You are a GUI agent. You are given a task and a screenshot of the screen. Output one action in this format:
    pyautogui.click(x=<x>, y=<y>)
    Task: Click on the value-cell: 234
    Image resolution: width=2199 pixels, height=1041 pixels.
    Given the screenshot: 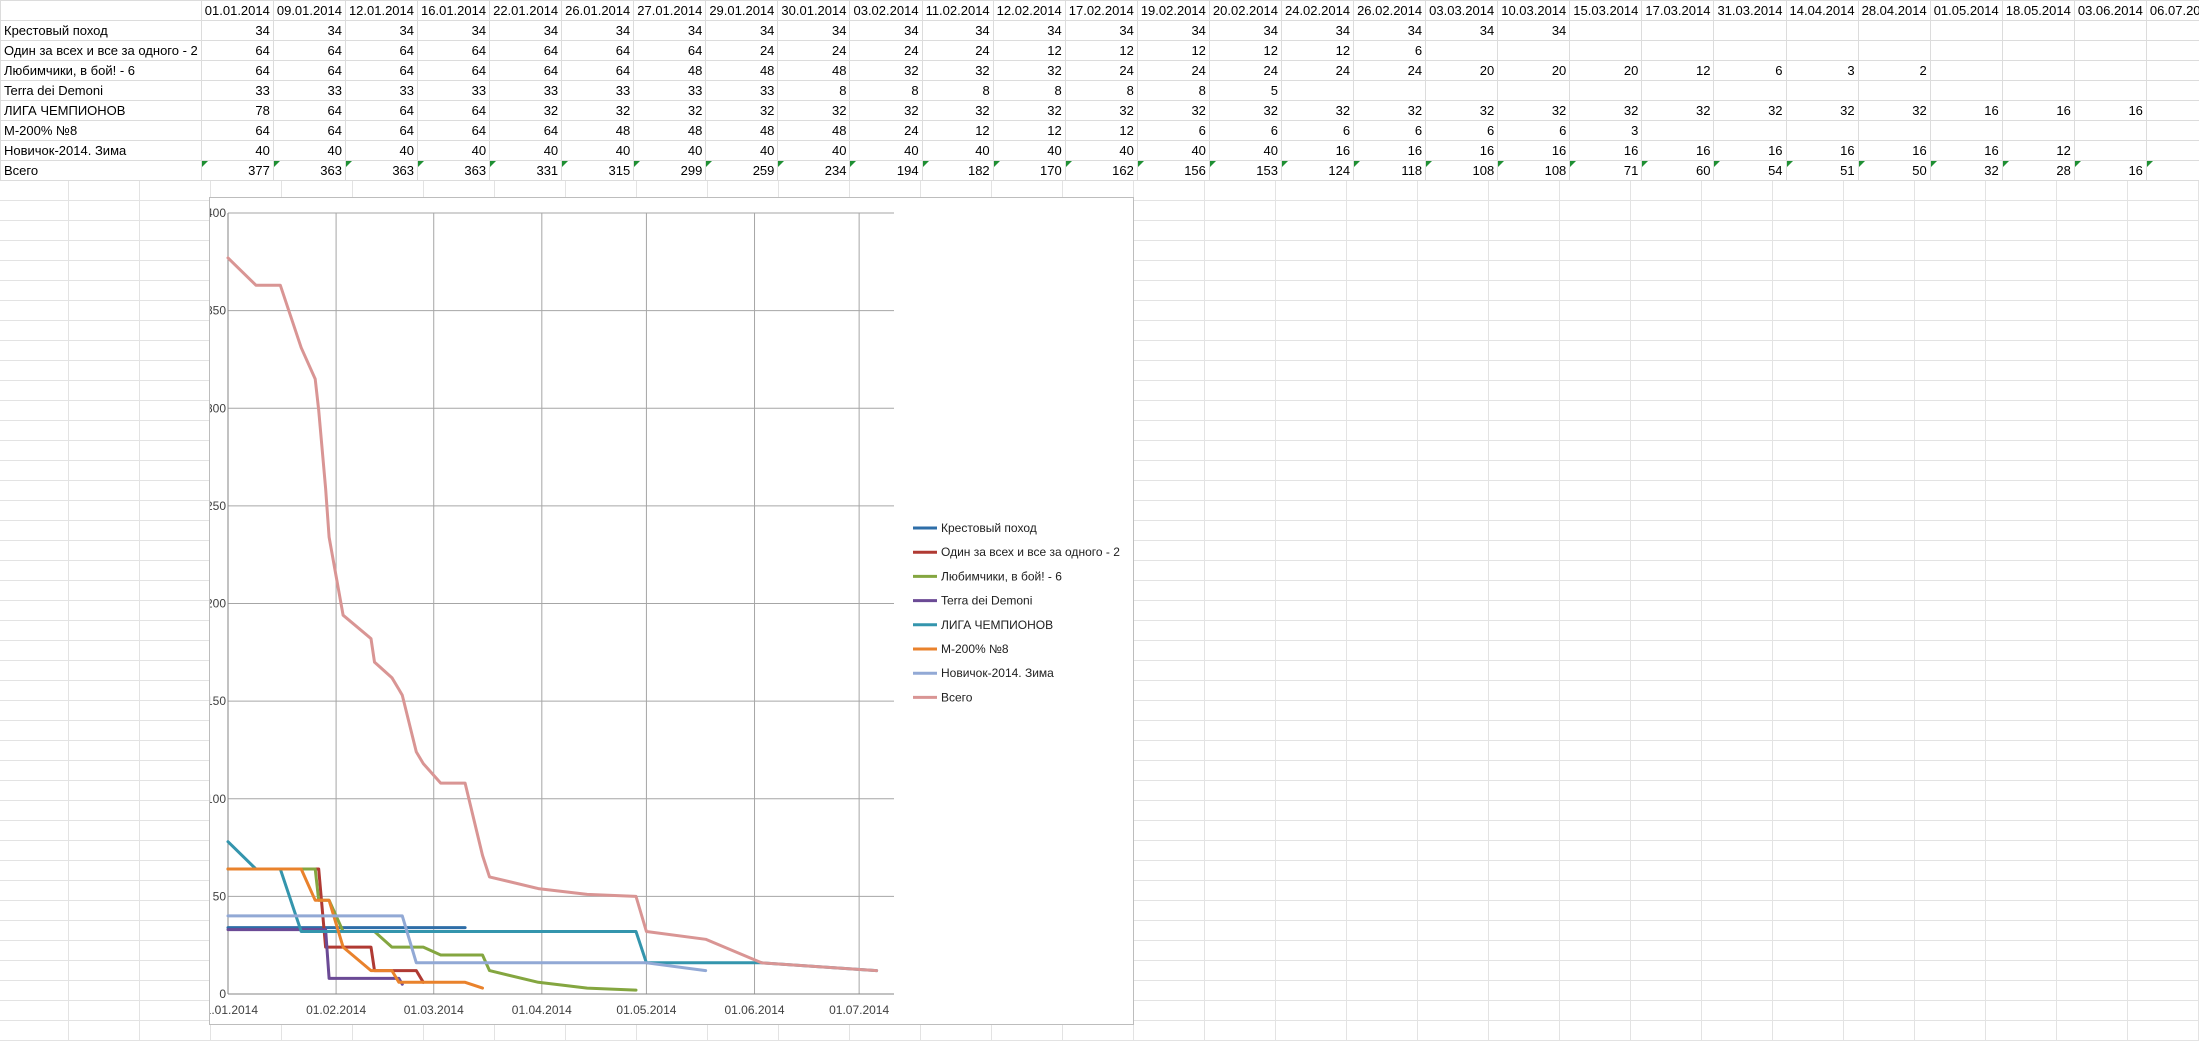 What is the action you would take?
    pyautogui.click(x=814, y=170)
    